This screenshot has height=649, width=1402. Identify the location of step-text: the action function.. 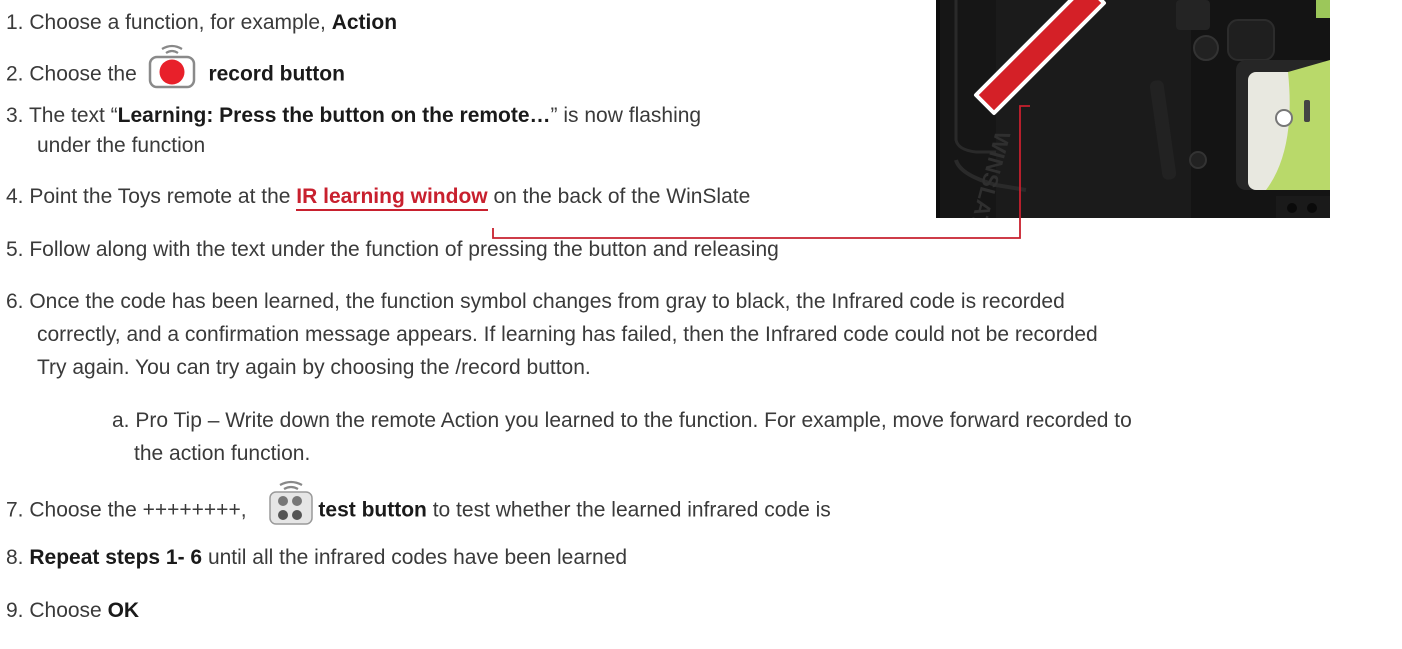
(222, 453).